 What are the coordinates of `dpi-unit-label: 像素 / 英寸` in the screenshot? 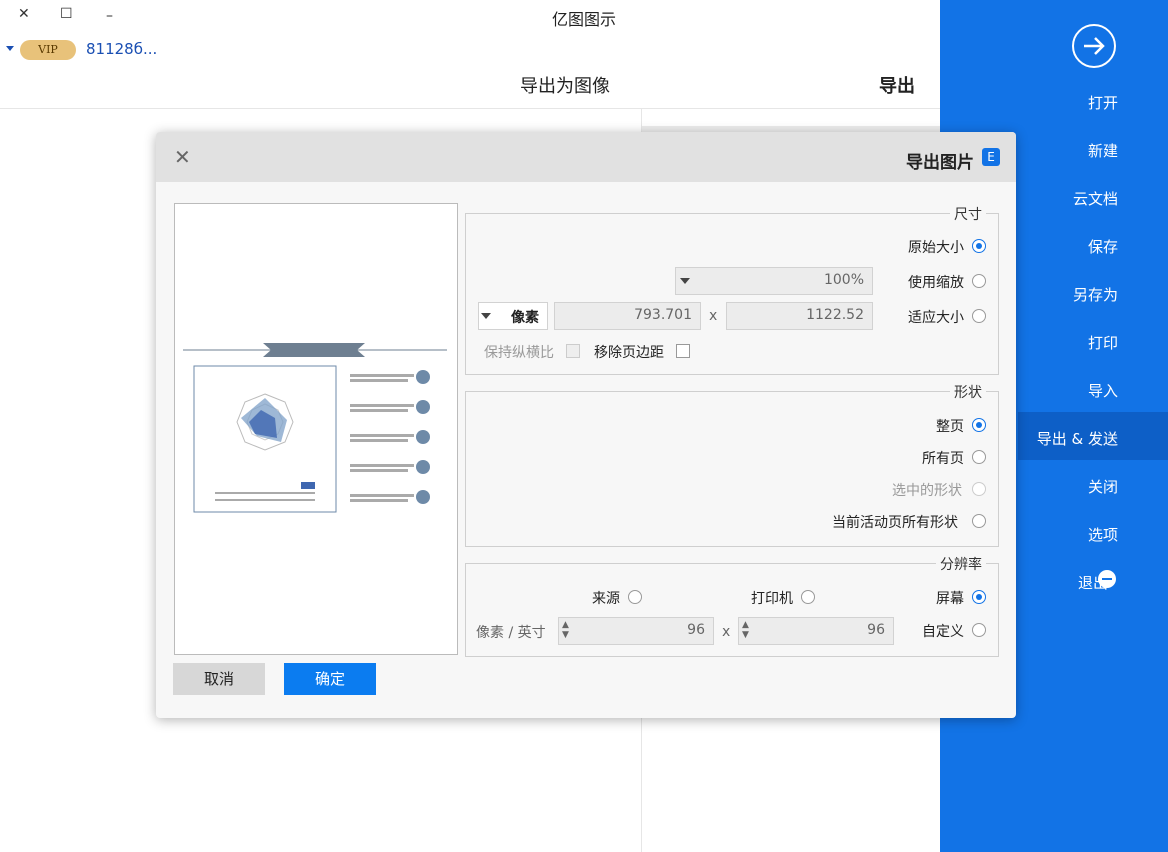 It's located at (511, 633).